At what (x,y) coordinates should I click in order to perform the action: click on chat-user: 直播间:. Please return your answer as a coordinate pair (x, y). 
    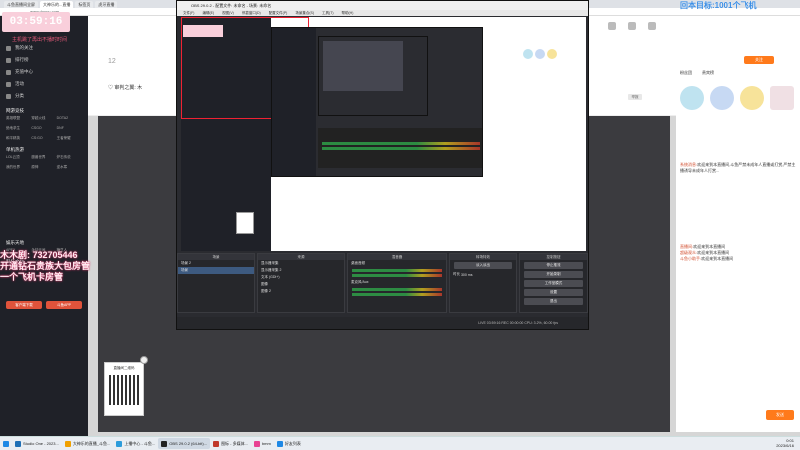
    Looking at the image, I should click on (686, 246).